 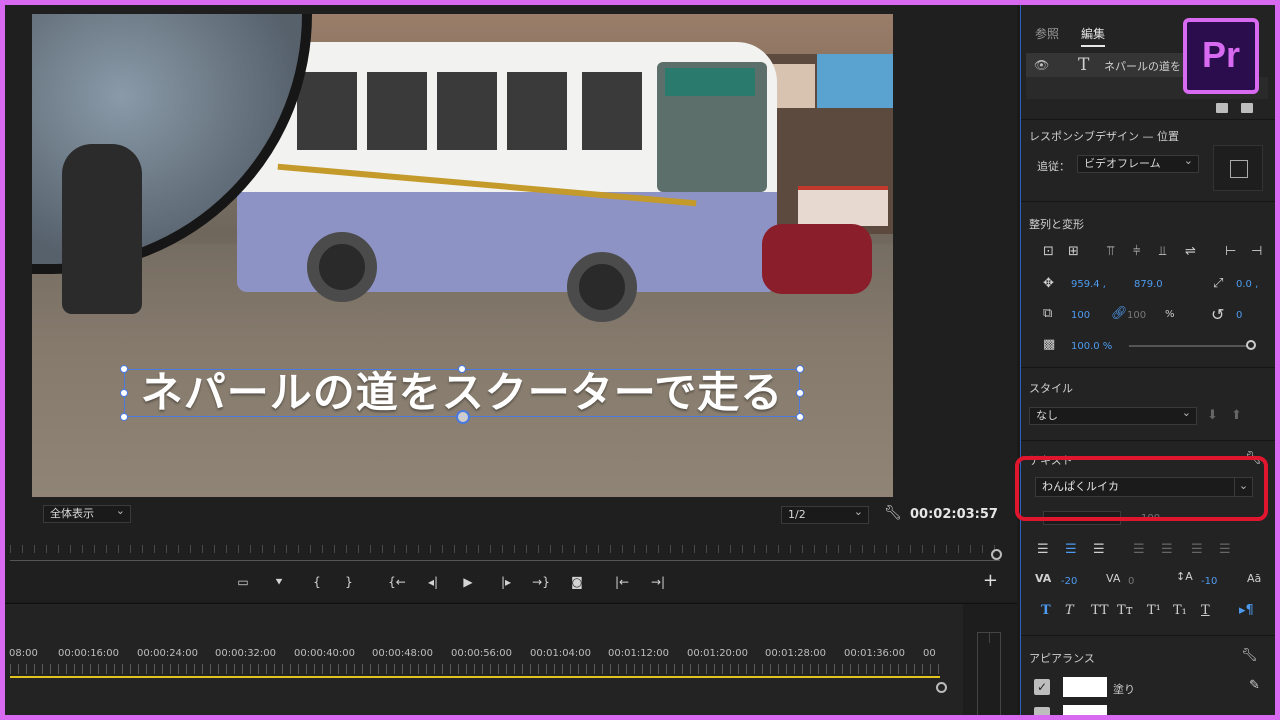 I want to click on align-horizontal-center-icon: ⊞, so click(x=1073, y=251).